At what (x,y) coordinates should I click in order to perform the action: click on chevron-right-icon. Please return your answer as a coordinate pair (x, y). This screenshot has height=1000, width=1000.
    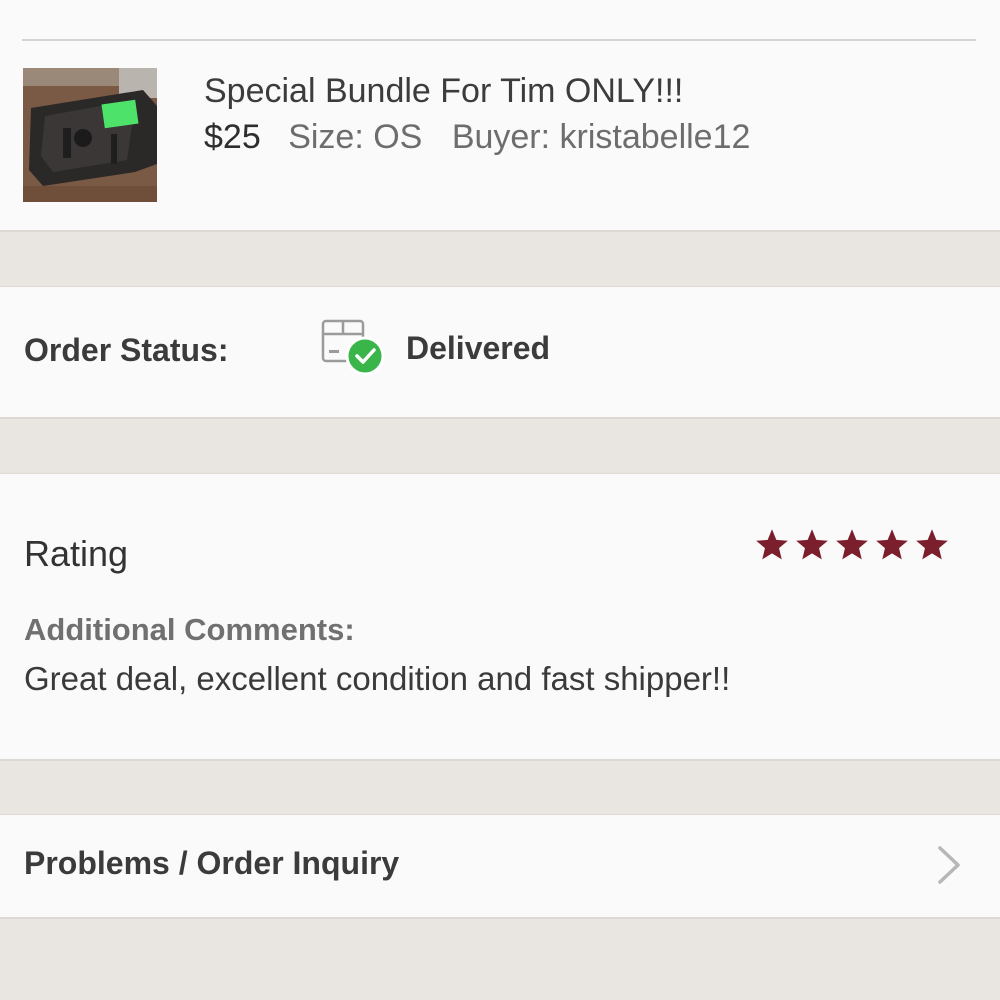
    Looking at the image, I should click on (949, 865).